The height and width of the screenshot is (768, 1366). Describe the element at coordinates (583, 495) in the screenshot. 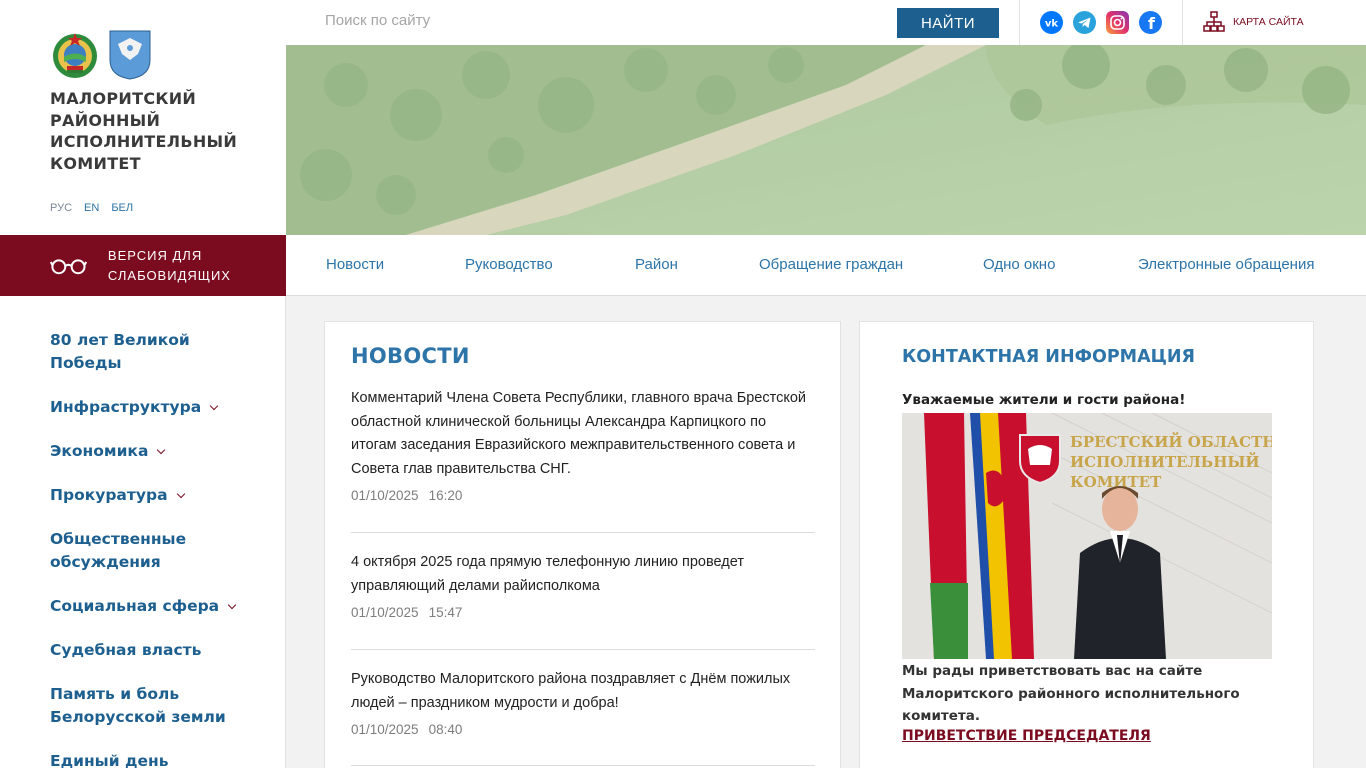

I see `news-meta: 01/10/2025 16:20` at that location.